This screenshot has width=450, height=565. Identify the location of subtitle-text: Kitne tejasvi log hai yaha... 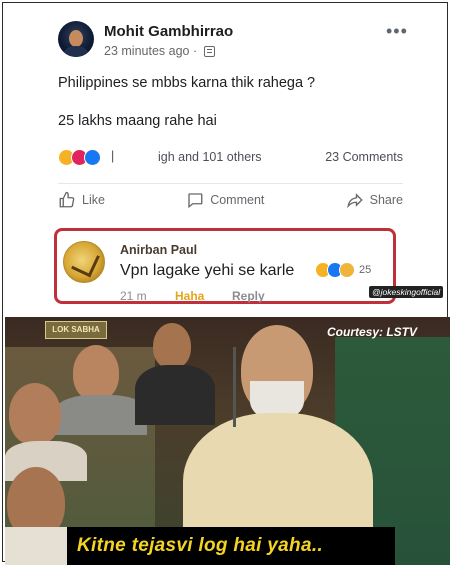
(200, 545).